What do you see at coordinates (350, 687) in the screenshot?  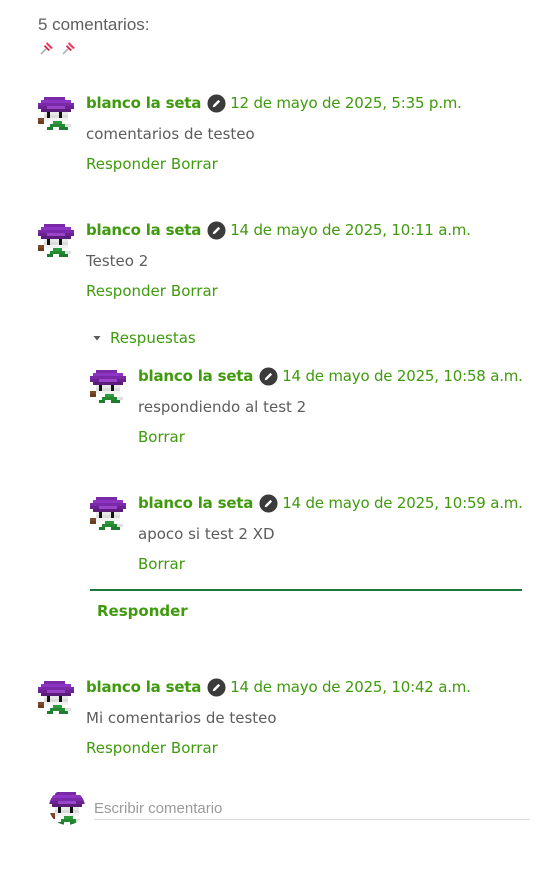 I see `comment-date: 14 de mayo de 2025, 10:42 a.m.` at bounding box center [350, 687].